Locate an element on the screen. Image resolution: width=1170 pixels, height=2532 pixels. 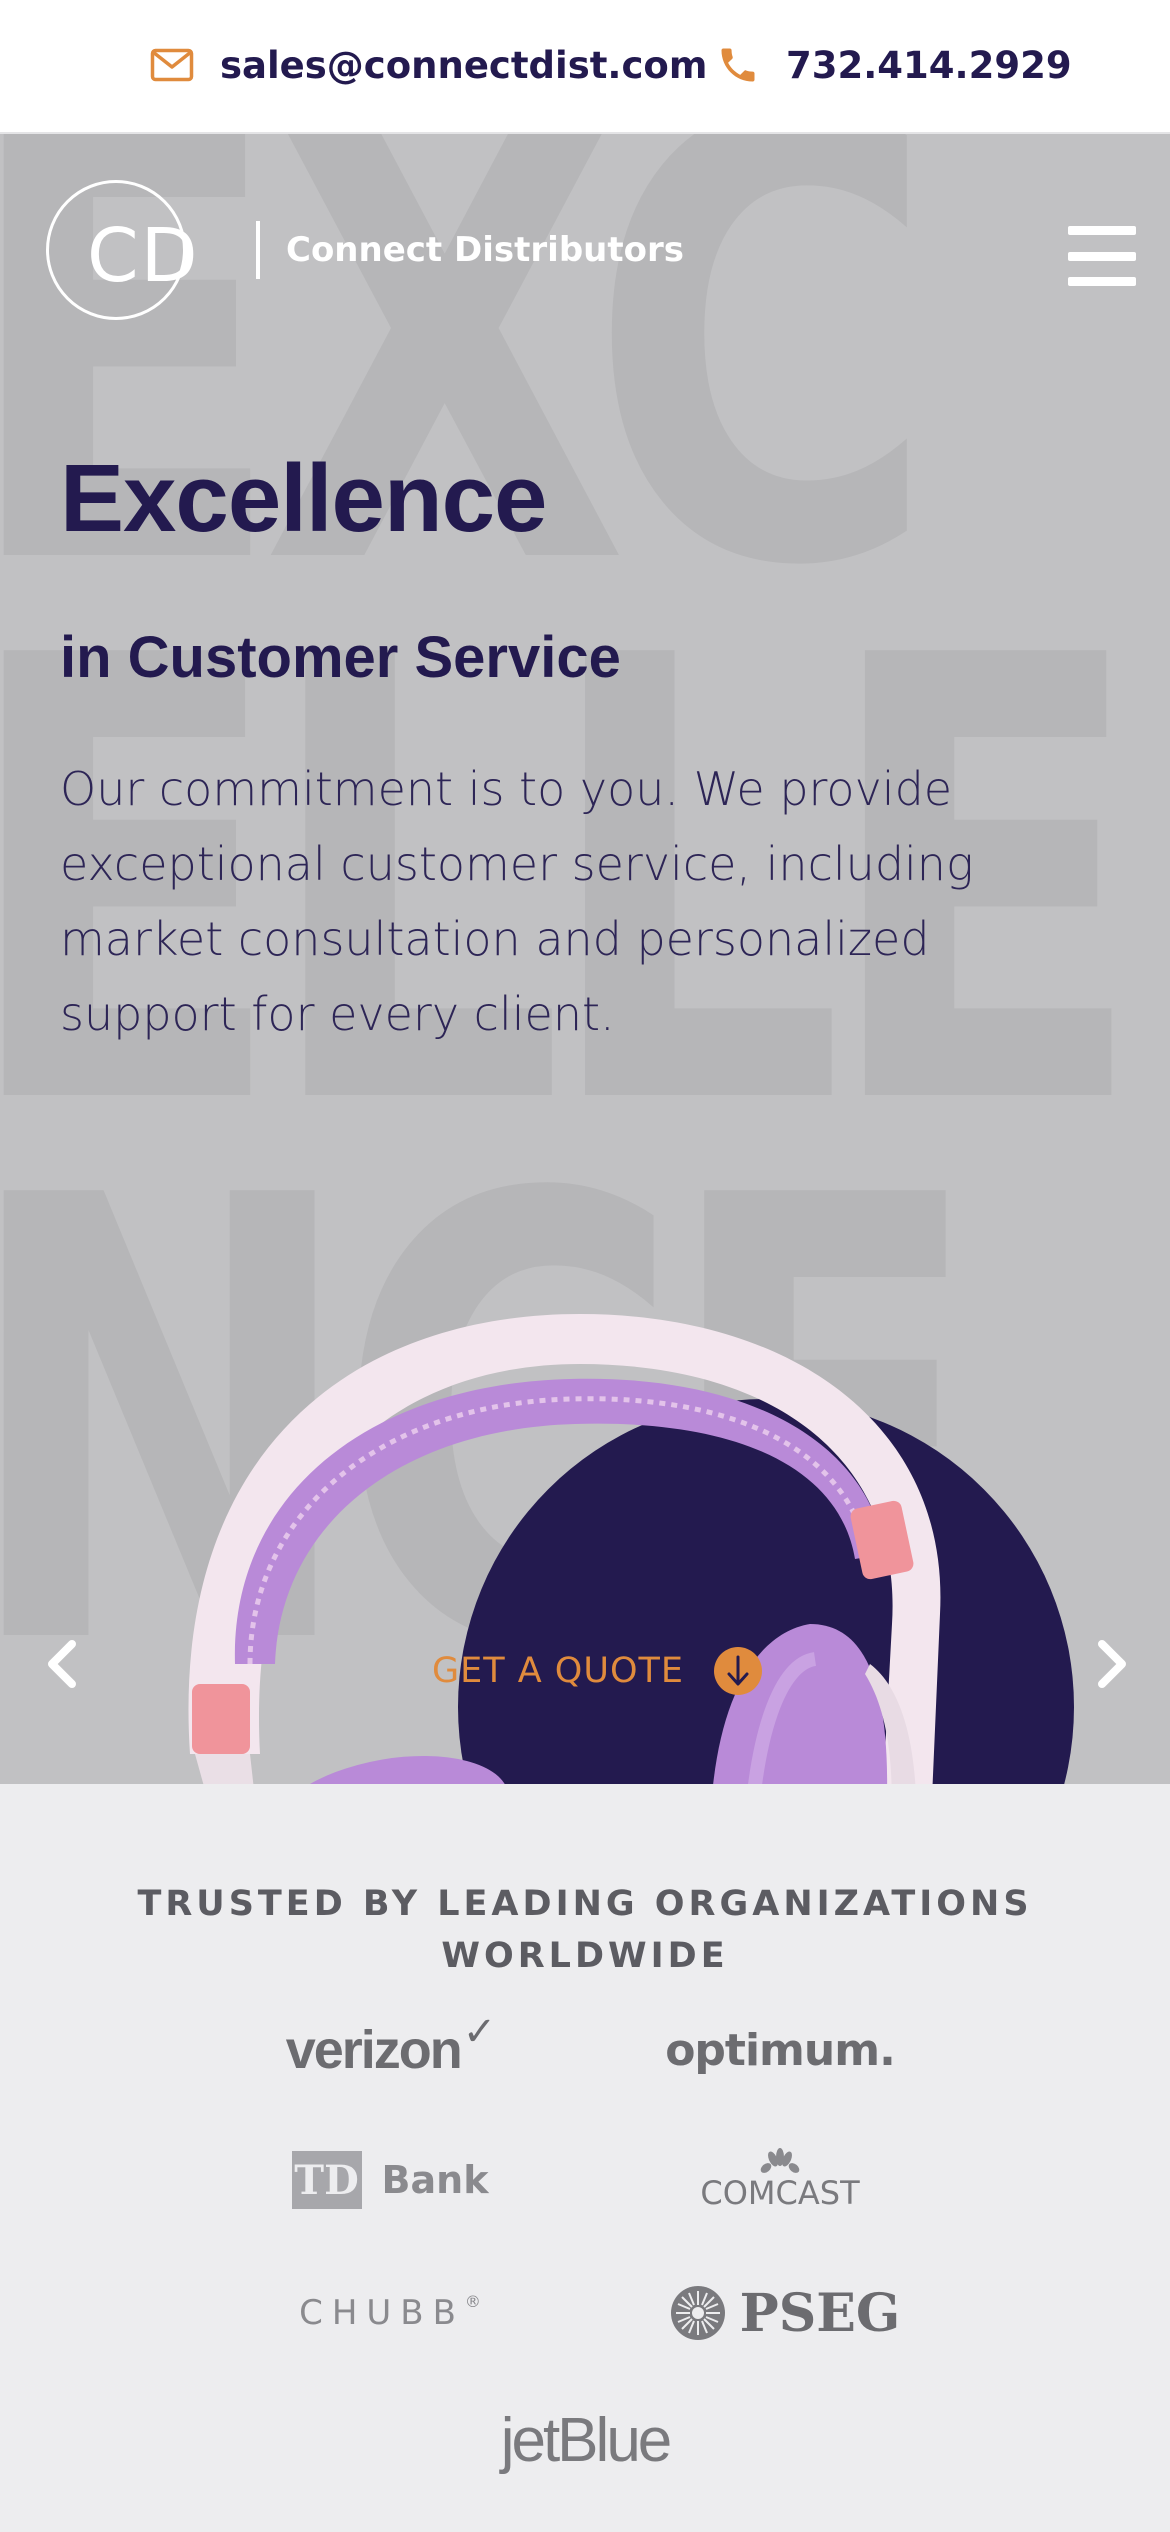
pseg-logo: PSEG is located at coordinates (785, 2313).